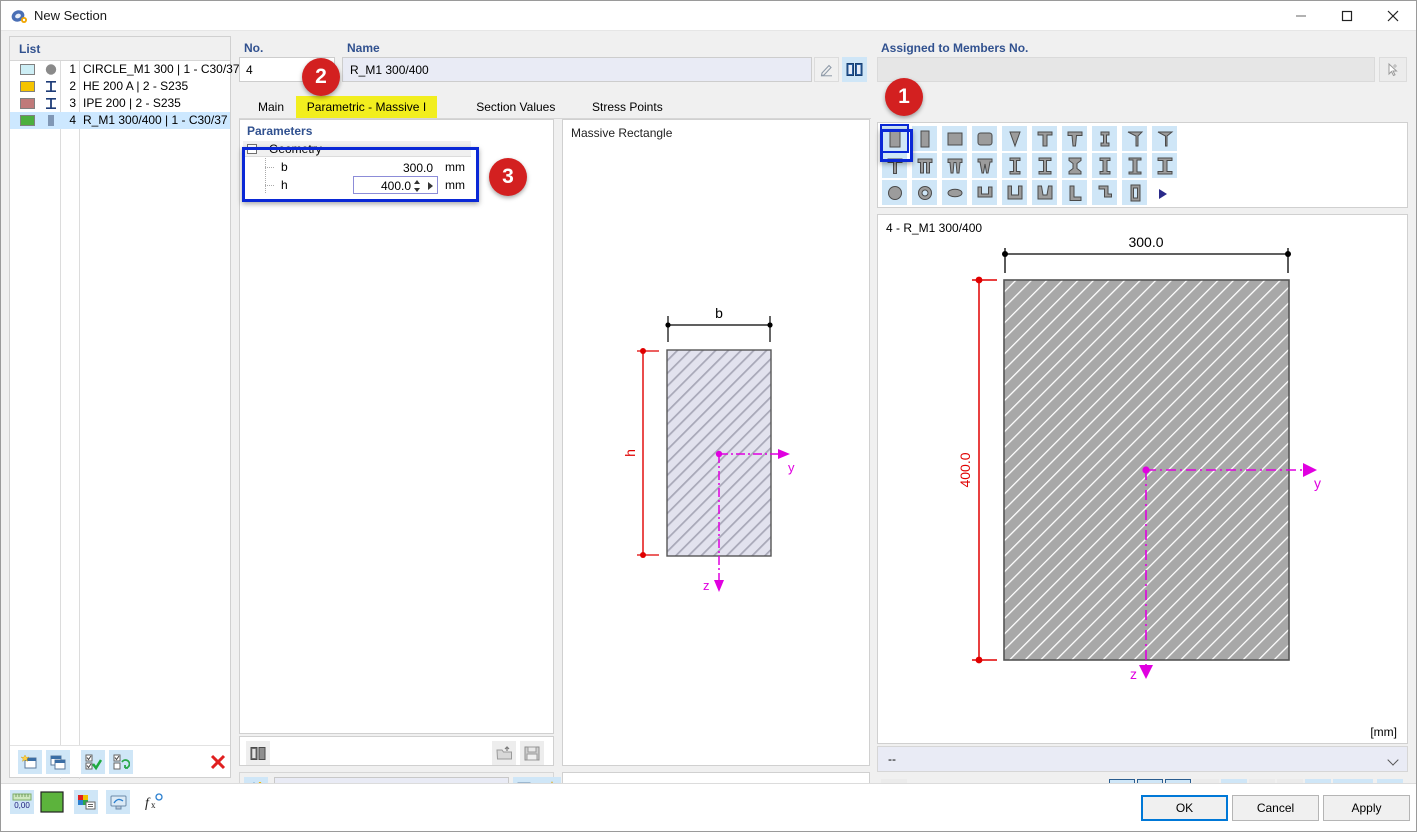 The height and width of the screenshot is (832, 1417). Describe the element at coordinates (120, 49) in the screenshot. I see `list-header: List` at that location.